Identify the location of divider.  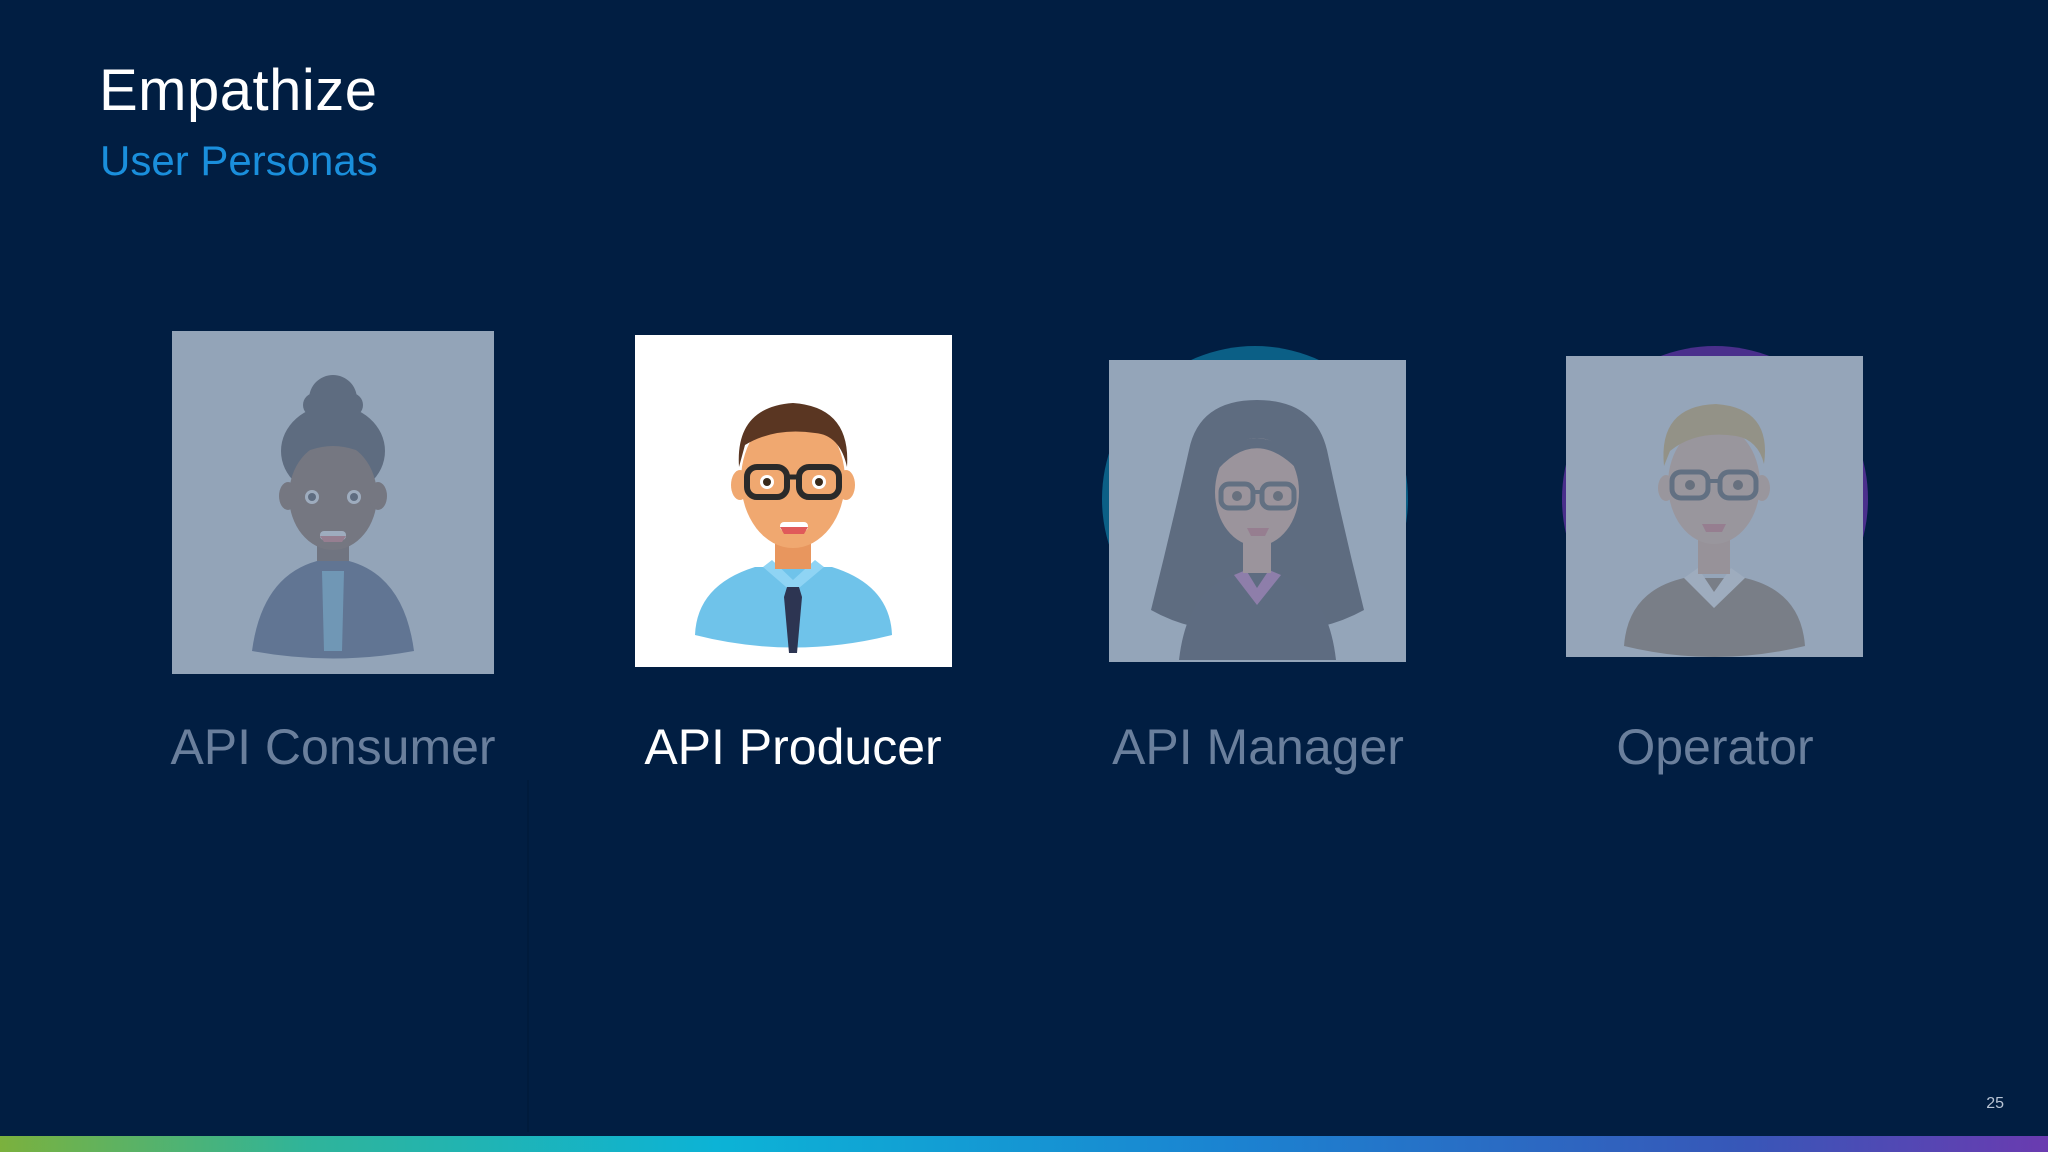
(528, 956).